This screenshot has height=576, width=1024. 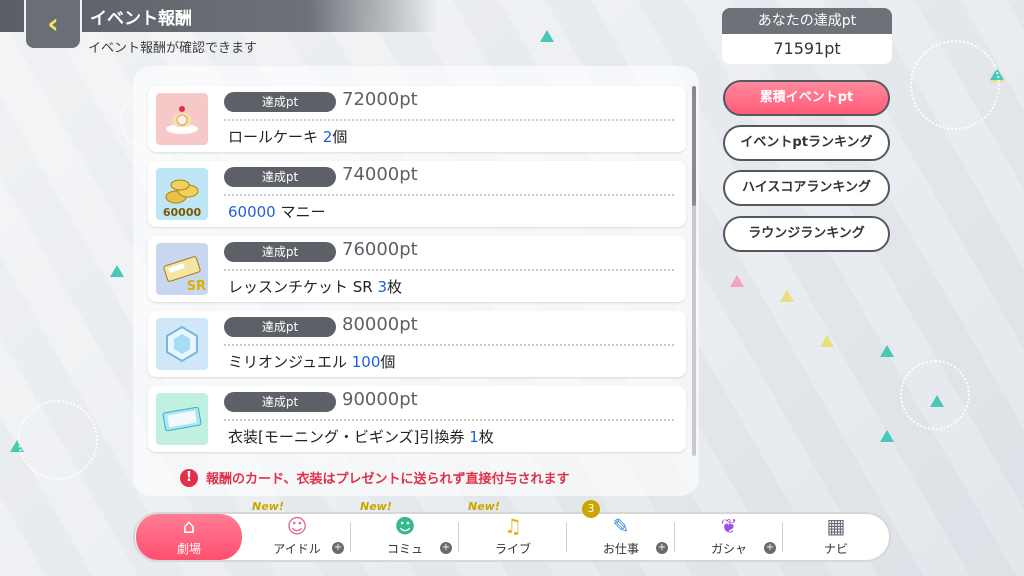 I want to click on notice-message: ! 報酬のカード、衣装はプレゼントに送られず直接付与されます, so click(x=374, y=477).